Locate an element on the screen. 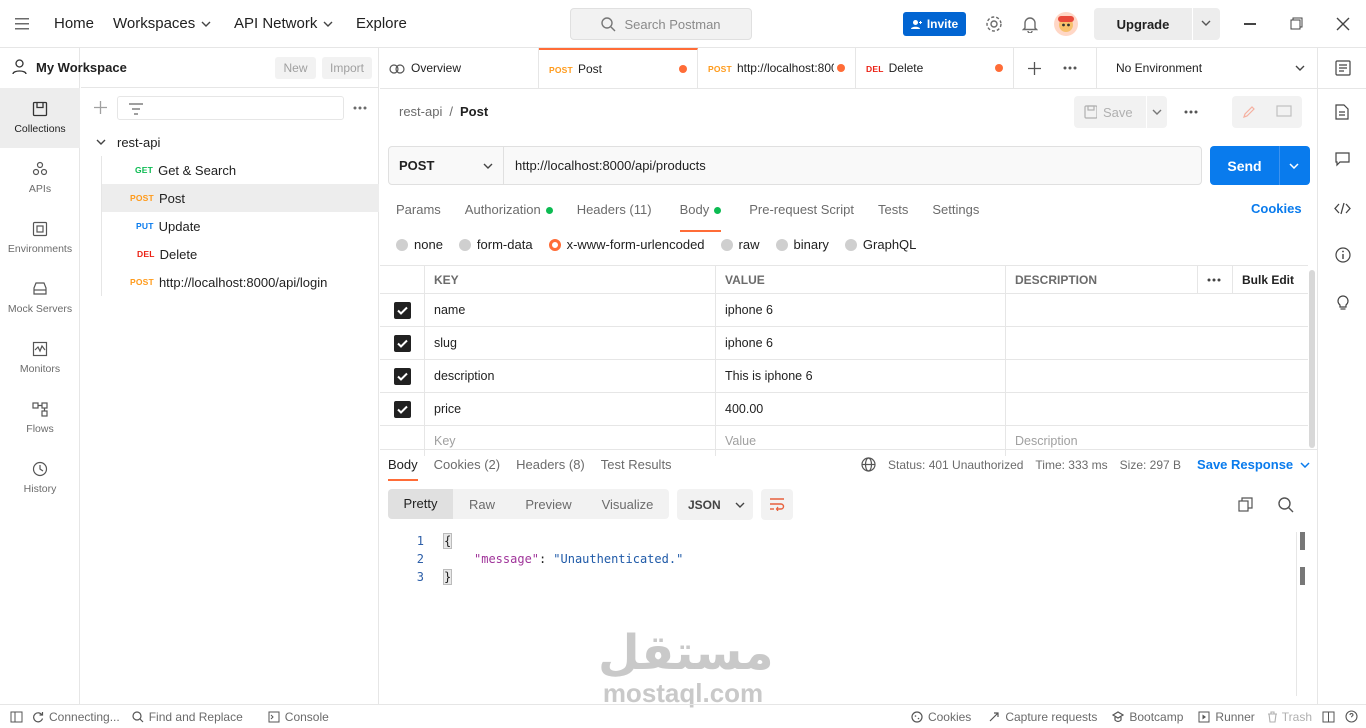 Image resolution: width=1366 pixels, height=728 pixels. tab-test-results: Test Results is located at coordinates (636, 469).